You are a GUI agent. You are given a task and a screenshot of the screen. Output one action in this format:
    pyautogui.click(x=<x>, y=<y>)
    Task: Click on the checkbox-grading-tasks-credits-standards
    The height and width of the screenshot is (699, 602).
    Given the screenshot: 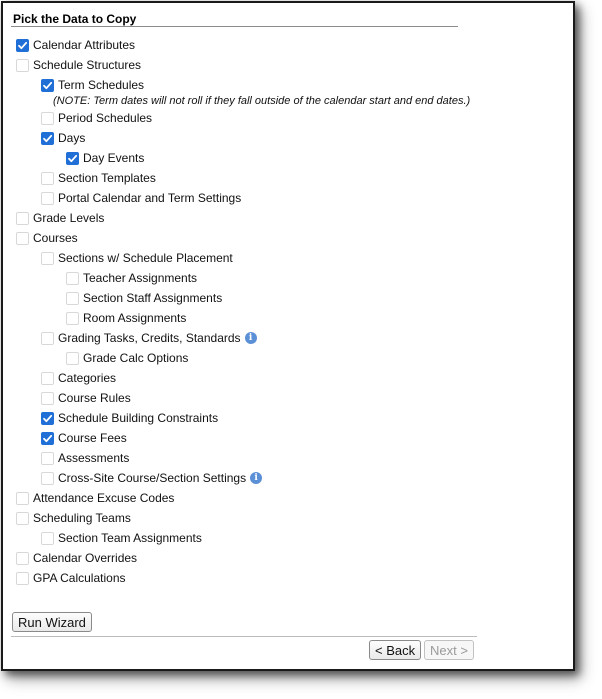 What is the action you would take?
    pyautogui.click(x=47, y=338)
    